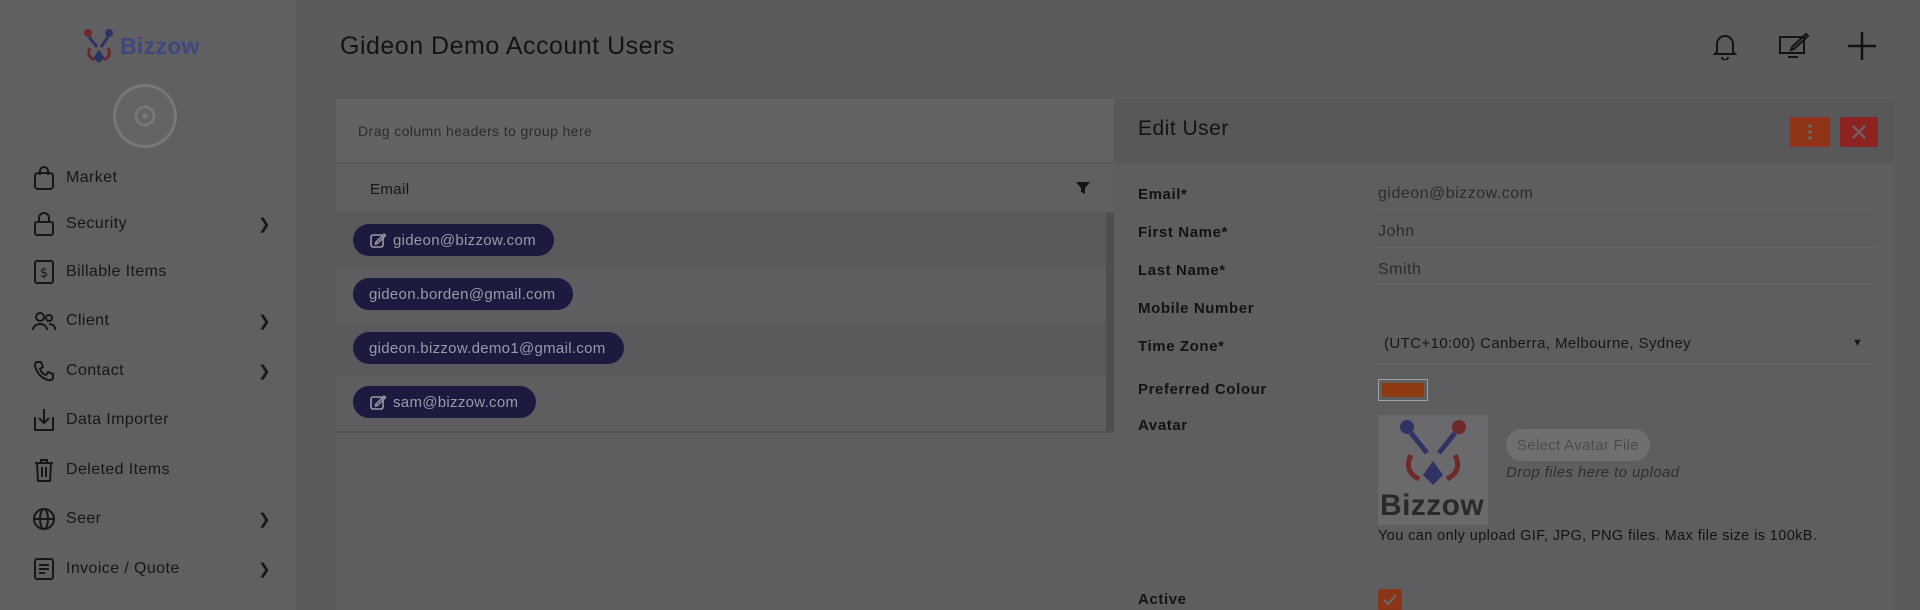  I want to click on filter-icon, so click(1083, 190).